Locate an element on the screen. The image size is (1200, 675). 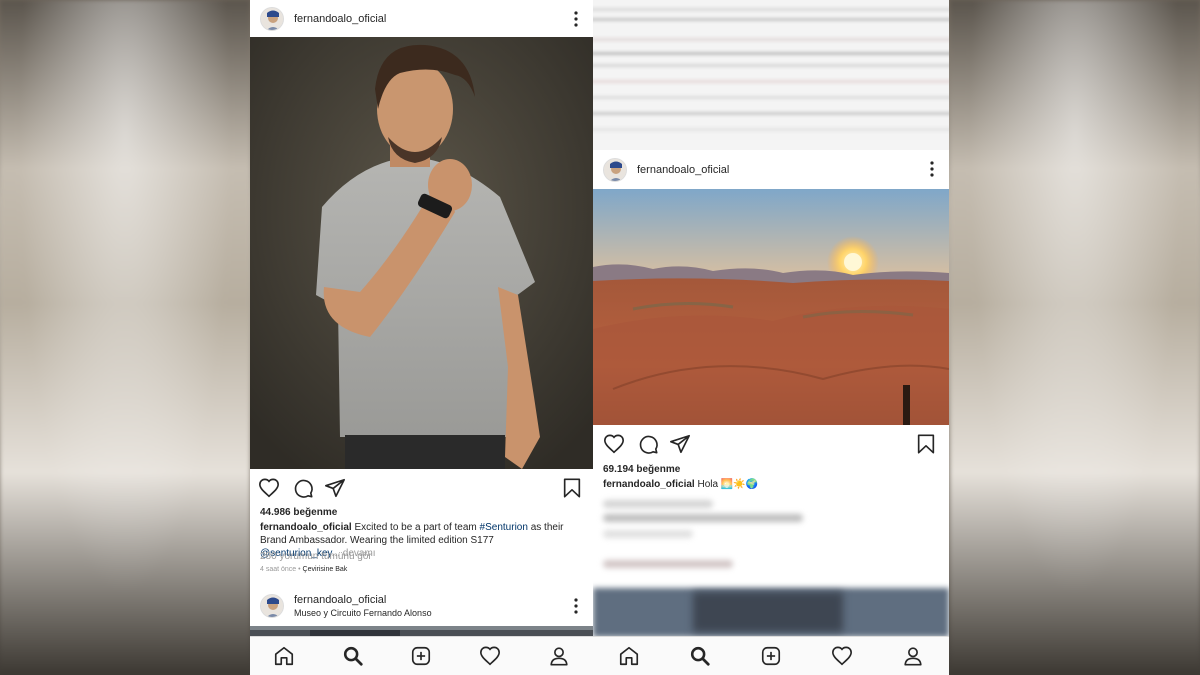
post-timestamp: 4 saat önce is located at coordinates (278, 569).